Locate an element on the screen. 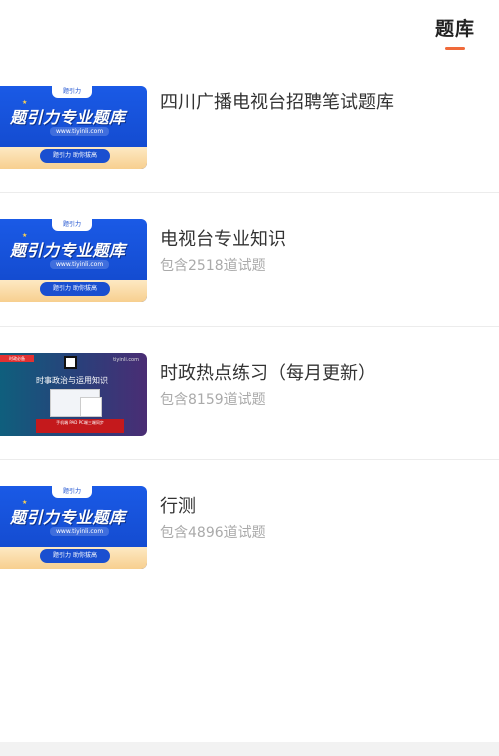  banner-tag: 时政必备 is located at coordinates (17, 358).